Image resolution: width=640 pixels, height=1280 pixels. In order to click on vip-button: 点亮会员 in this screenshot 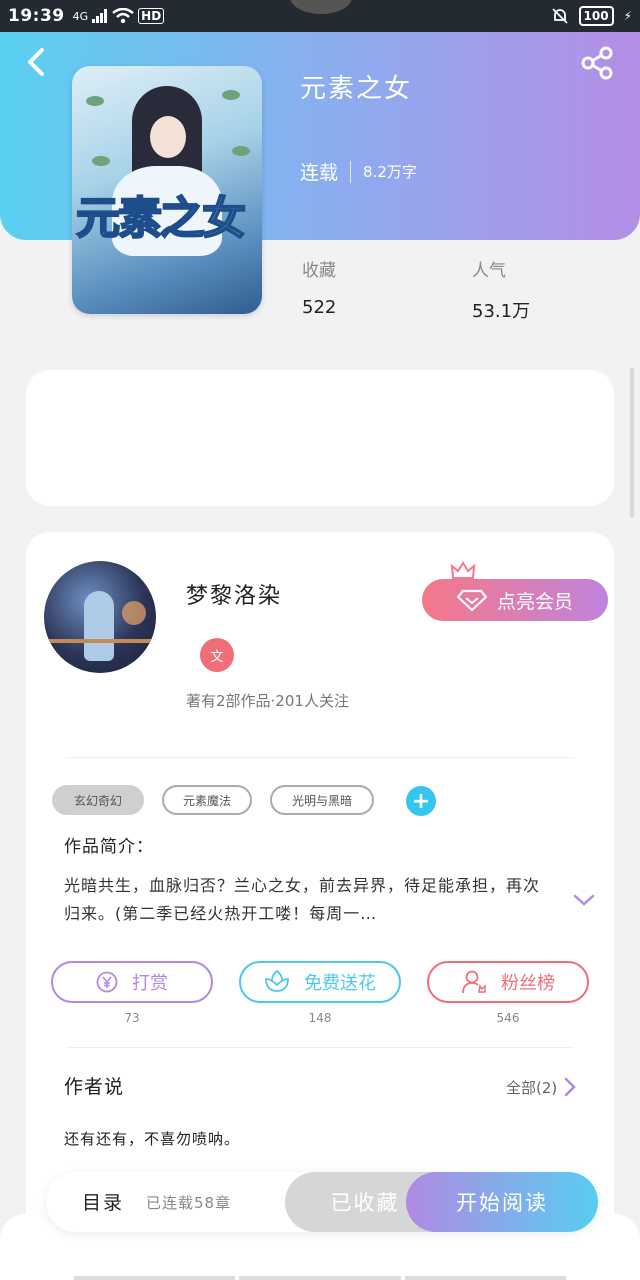, I will do `click(515, 600)`.